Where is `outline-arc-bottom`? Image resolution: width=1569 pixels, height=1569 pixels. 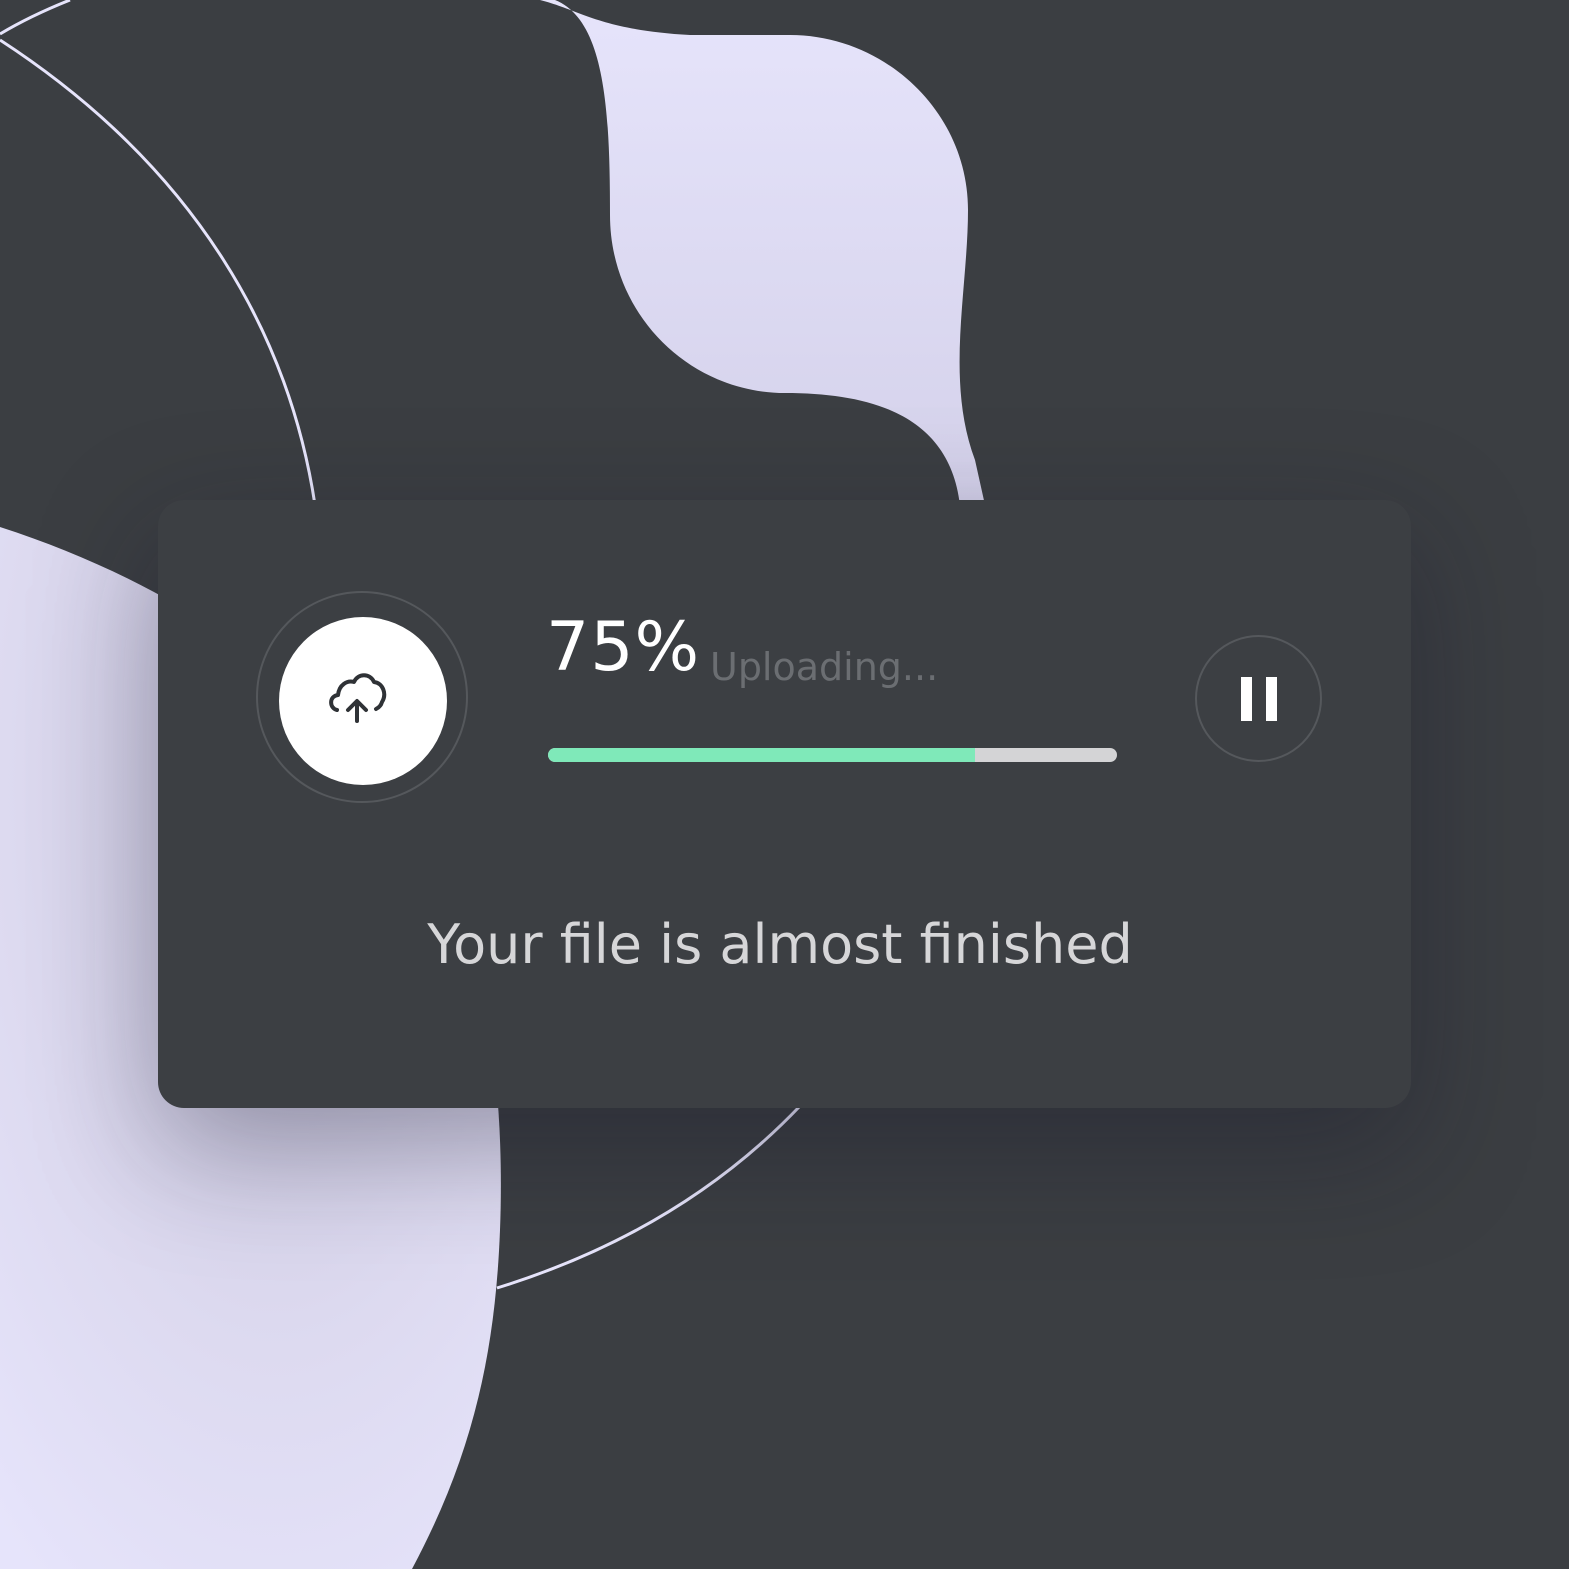 outline-arc-bottom is located at coordinates (649, 1197).